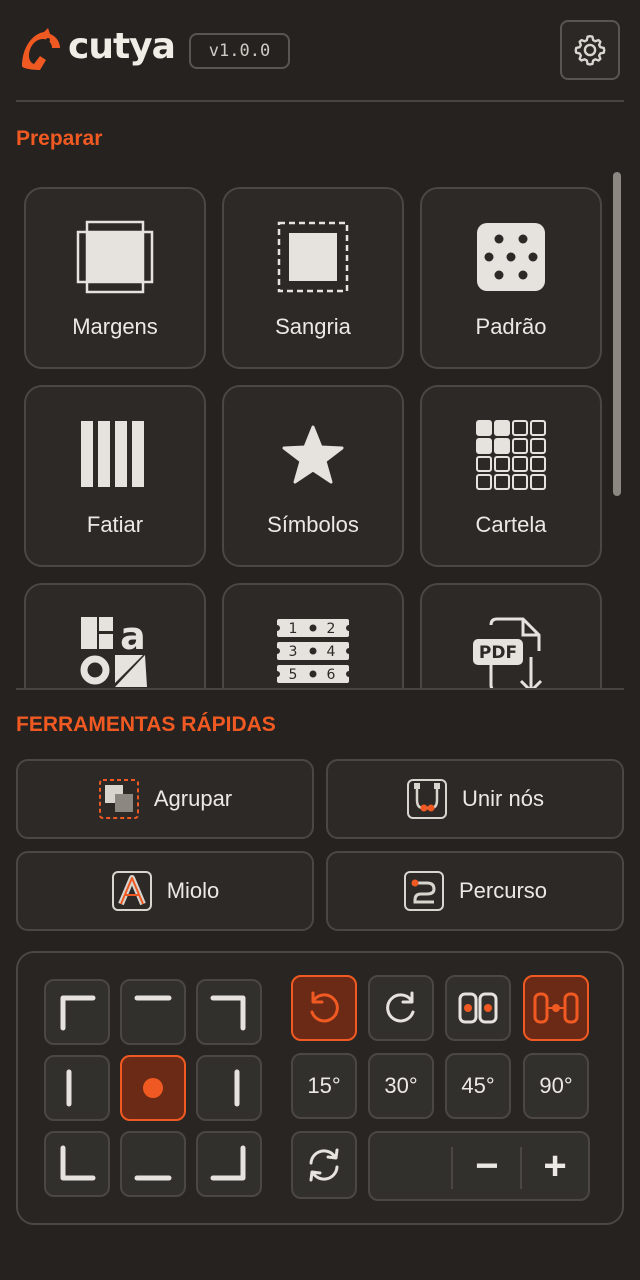 The width and height of the screenshot is (640, 1280). Describe the element at coordinates (555, 1166) in the screenshot. I see `increment-button: +` at that location.